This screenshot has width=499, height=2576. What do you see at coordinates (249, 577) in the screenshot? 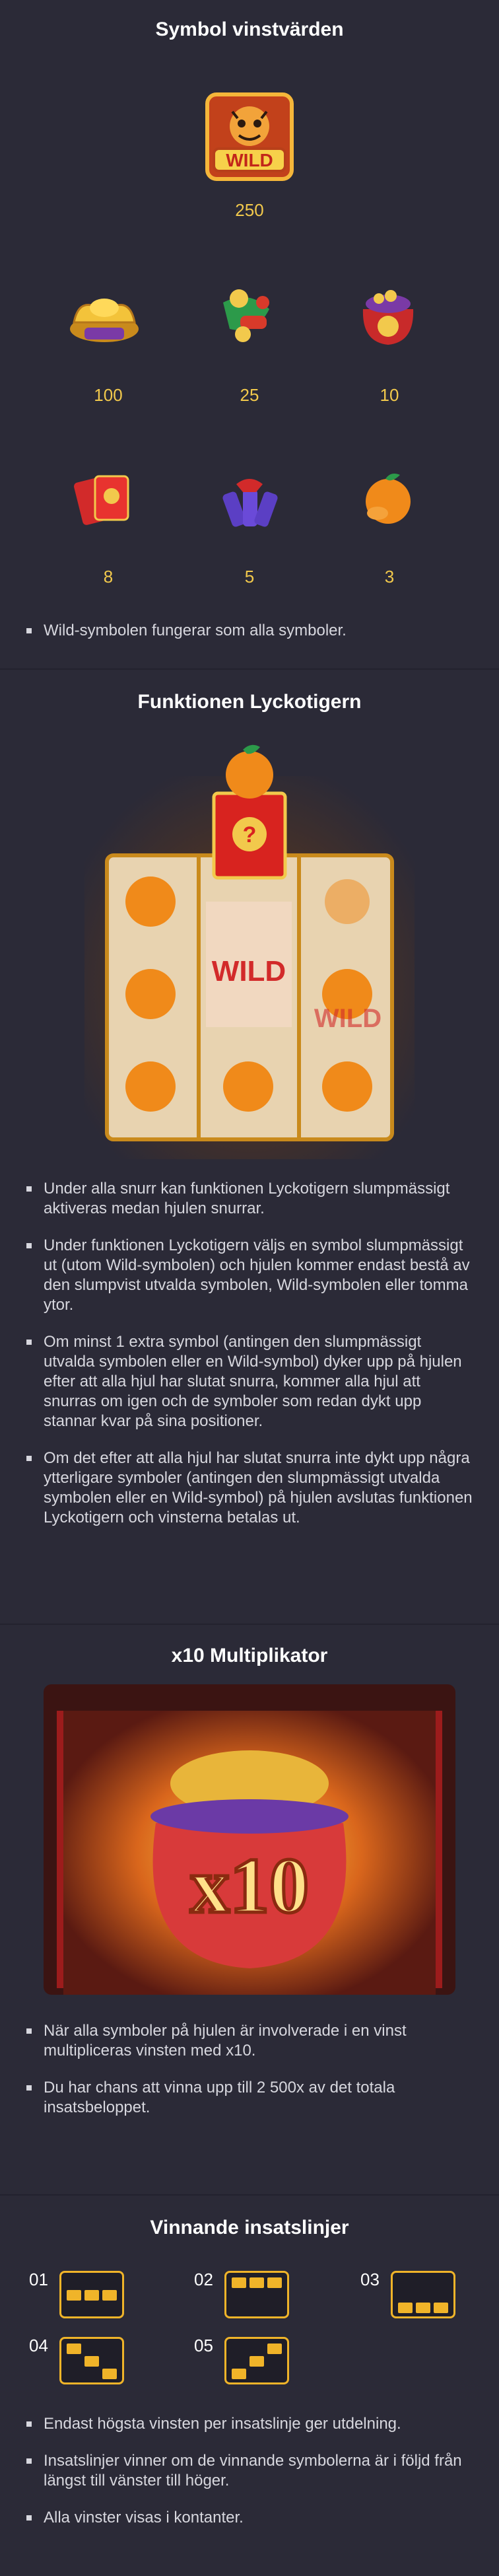
I see `firecracker-bundle-value: 5` at bounding box center [249, 577].